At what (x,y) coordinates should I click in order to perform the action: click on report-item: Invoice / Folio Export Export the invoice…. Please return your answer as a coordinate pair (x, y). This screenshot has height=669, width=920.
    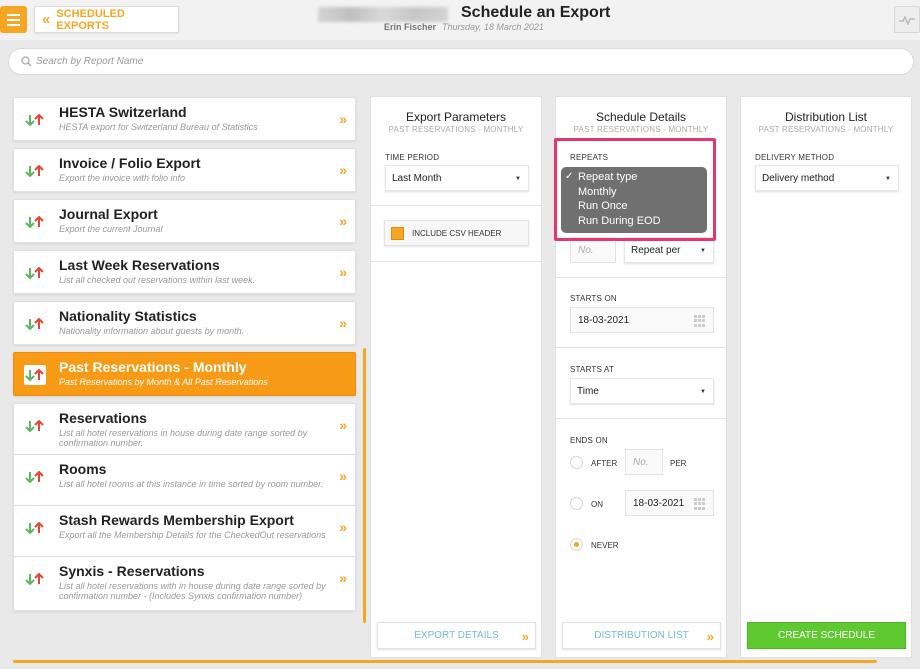
    Looking at the image, I should click on (184, 170).